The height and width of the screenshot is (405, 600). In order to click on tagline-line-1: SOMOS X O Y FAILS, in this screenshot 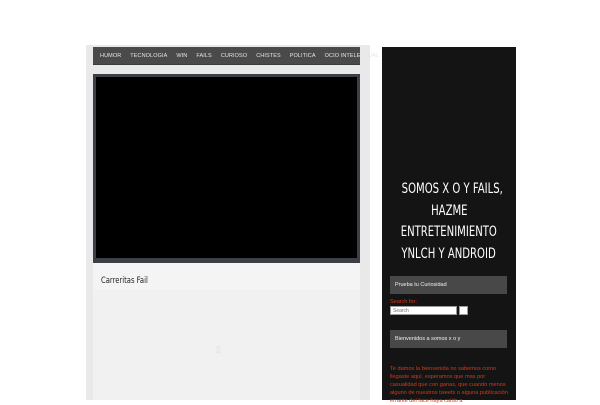, I will do `click(452, 189)`.